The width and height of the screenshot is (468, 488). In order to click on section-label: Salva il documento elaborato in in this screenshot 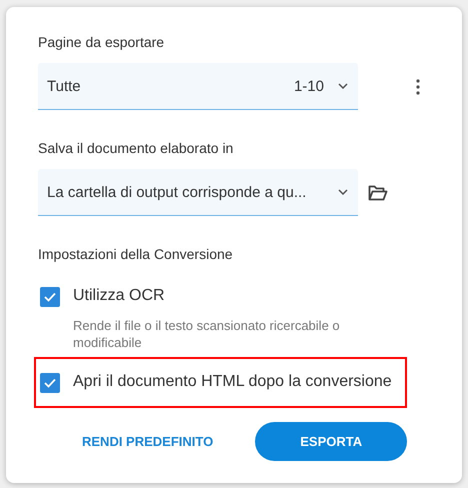, I will do `click(136, 148)`.